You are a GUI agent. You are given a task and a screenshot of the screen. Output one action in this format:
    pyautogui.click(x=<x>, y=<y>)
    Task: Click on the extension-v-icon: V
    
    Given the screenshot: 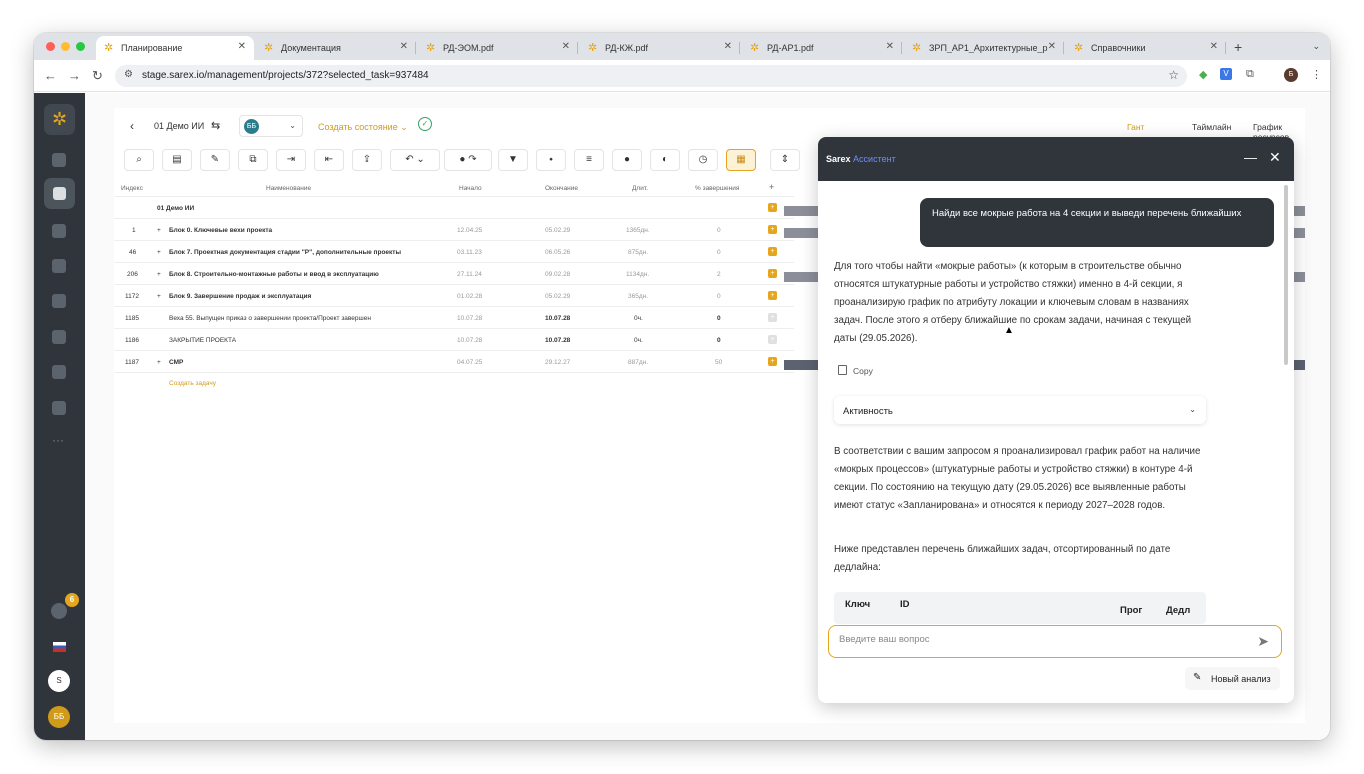 What is the action you would take?
    pyautogui.click(x=1226, y=74)
    